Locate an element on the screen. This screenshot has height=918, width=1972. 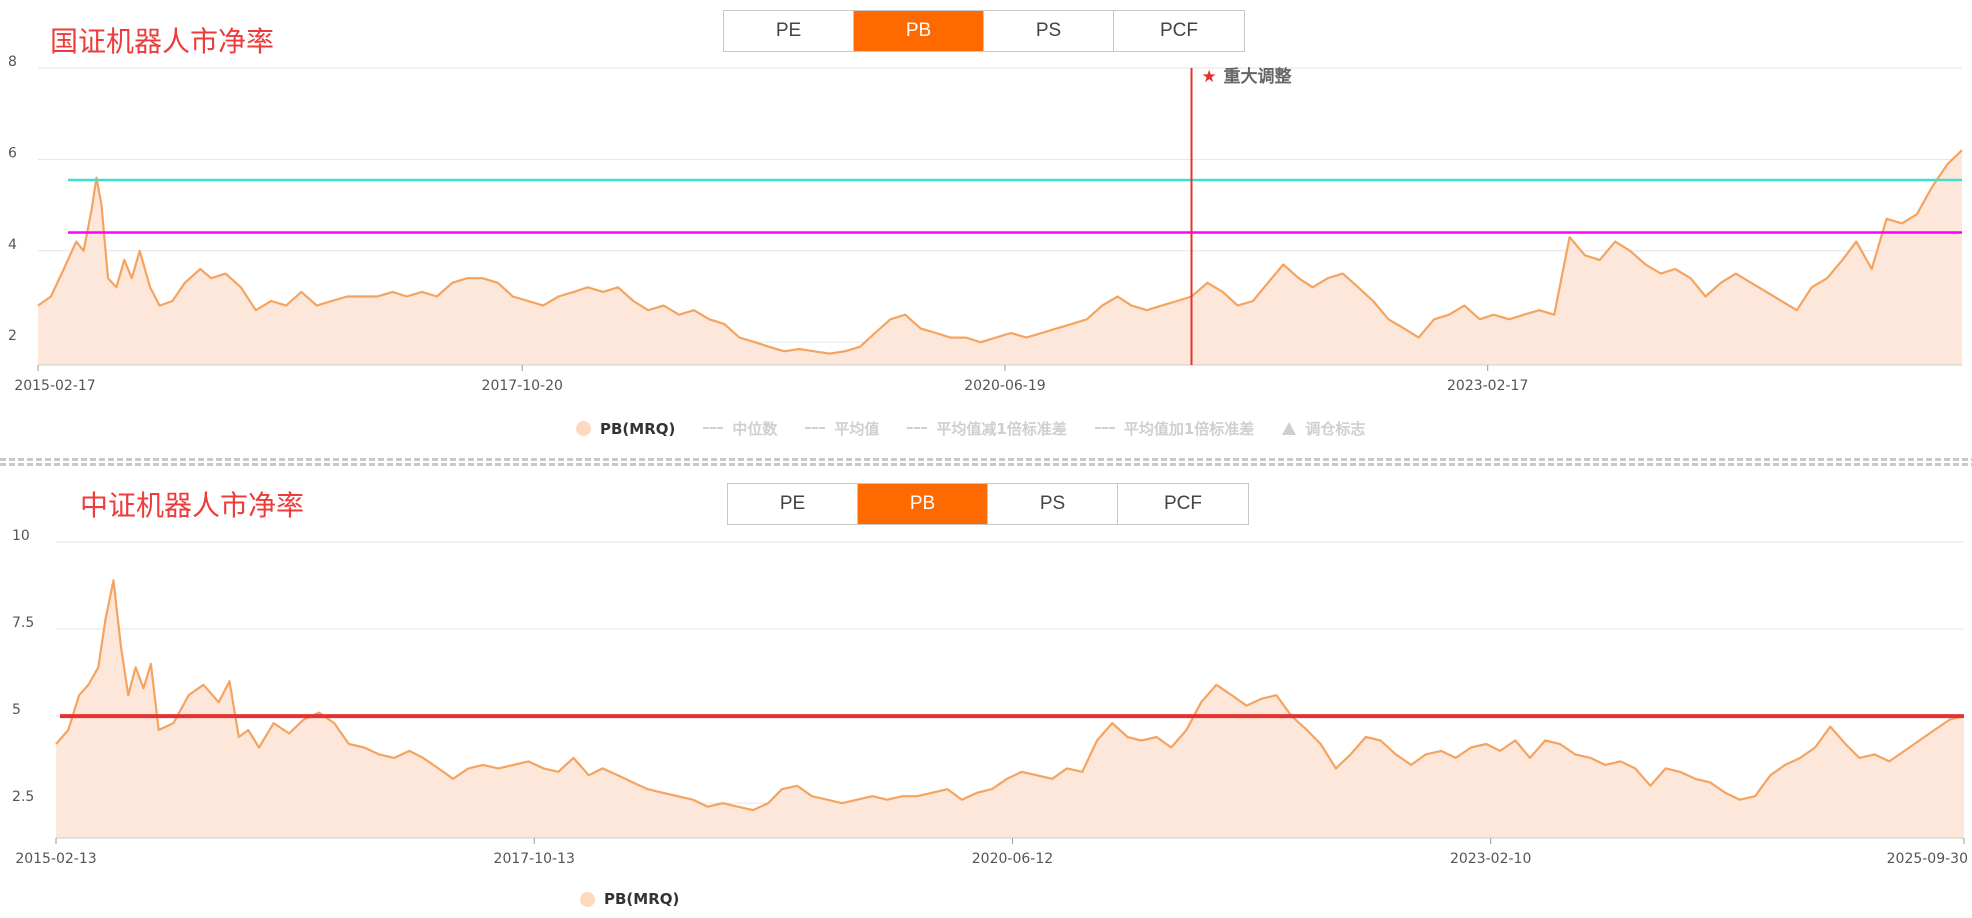
legend-item-adjust-mark: 调仓标志 is located at coordinates (1323, 428).